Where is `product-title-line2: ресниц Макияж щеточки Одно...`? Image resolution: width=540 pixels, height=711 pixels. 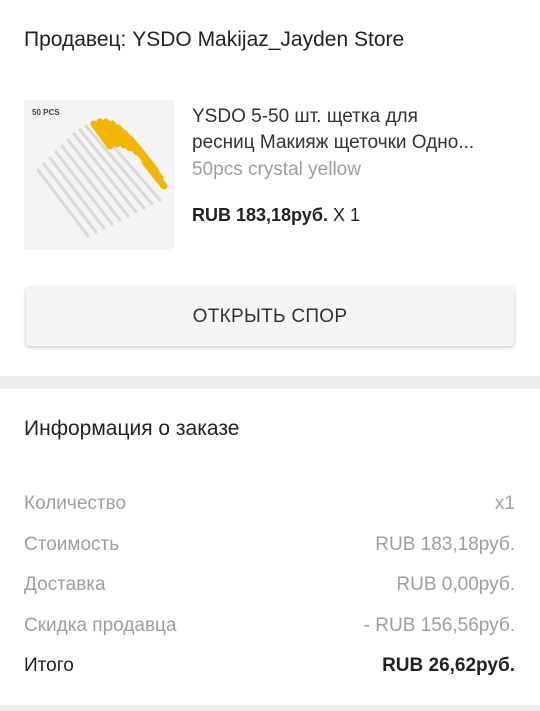
product-title-line2: ресниц Макияж щеточки Одно... is located at coordinates (333, 142).